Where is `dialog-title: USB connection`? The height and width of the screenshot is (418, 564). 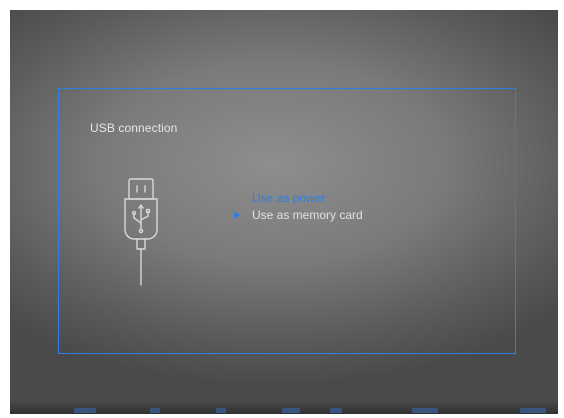 dialog-title: USB connection is located at coordinates (134, 128).